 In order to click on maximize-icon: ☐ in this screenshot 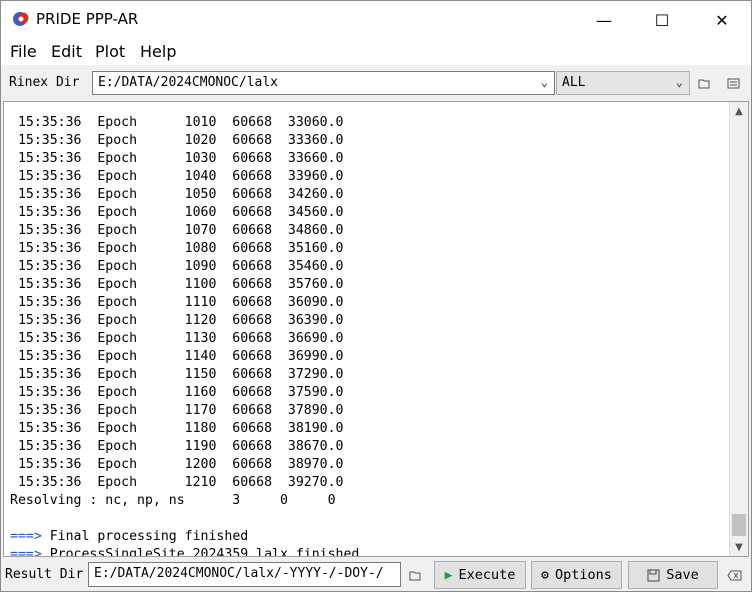, I will do `click(662, 20)`.